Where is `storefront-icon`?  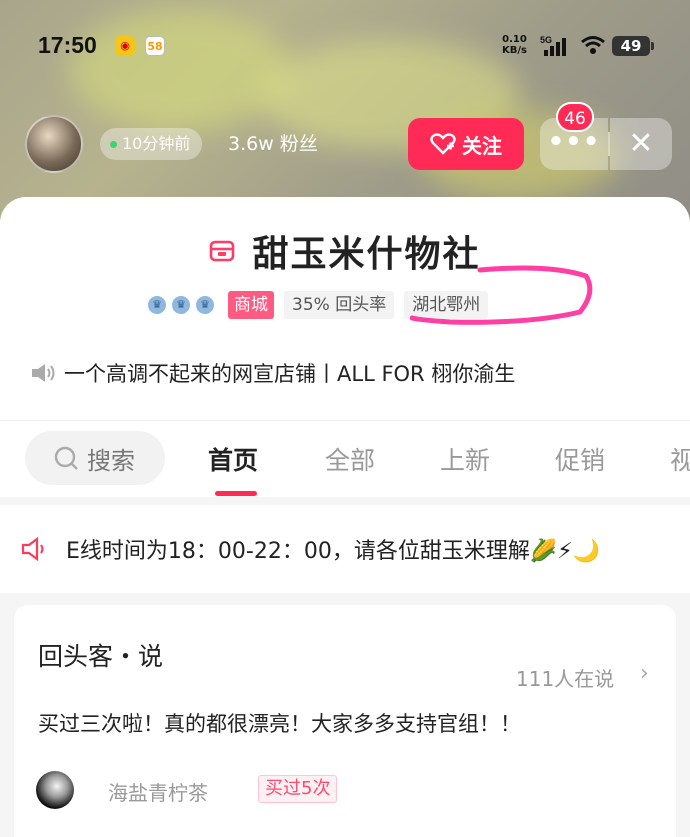 storefront-icon is located at coordinates (222, 251).